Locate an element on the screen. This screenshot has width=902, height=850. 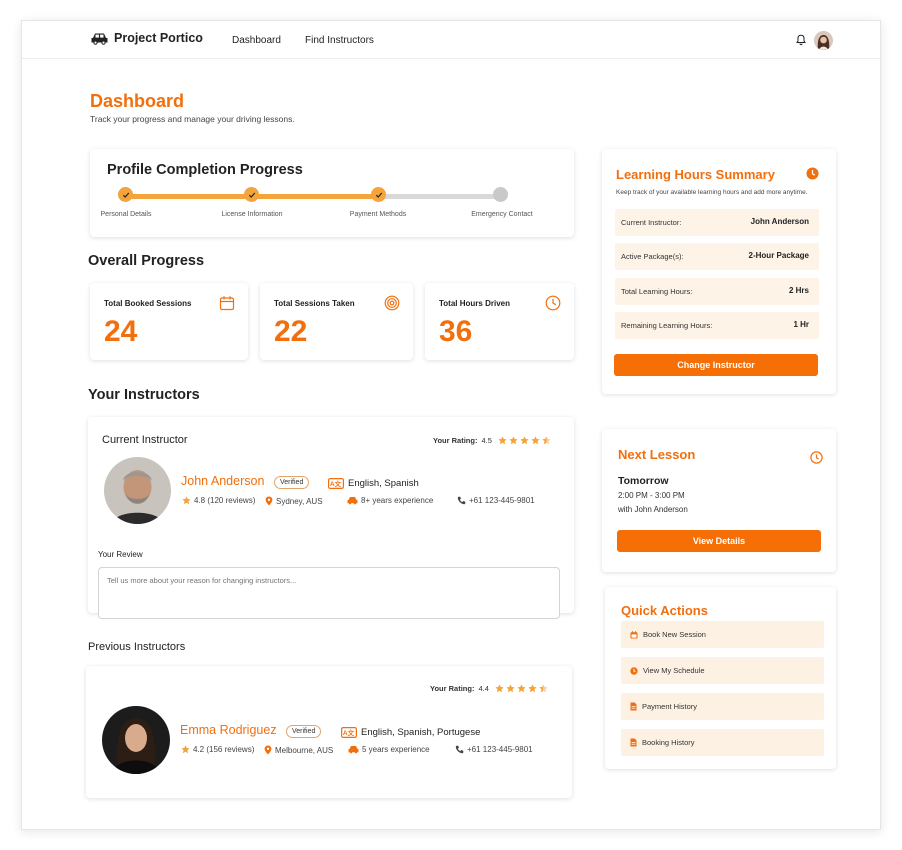
instructor-reviews: 4.2 (156 reviews) is located at coordinates (217, 749).